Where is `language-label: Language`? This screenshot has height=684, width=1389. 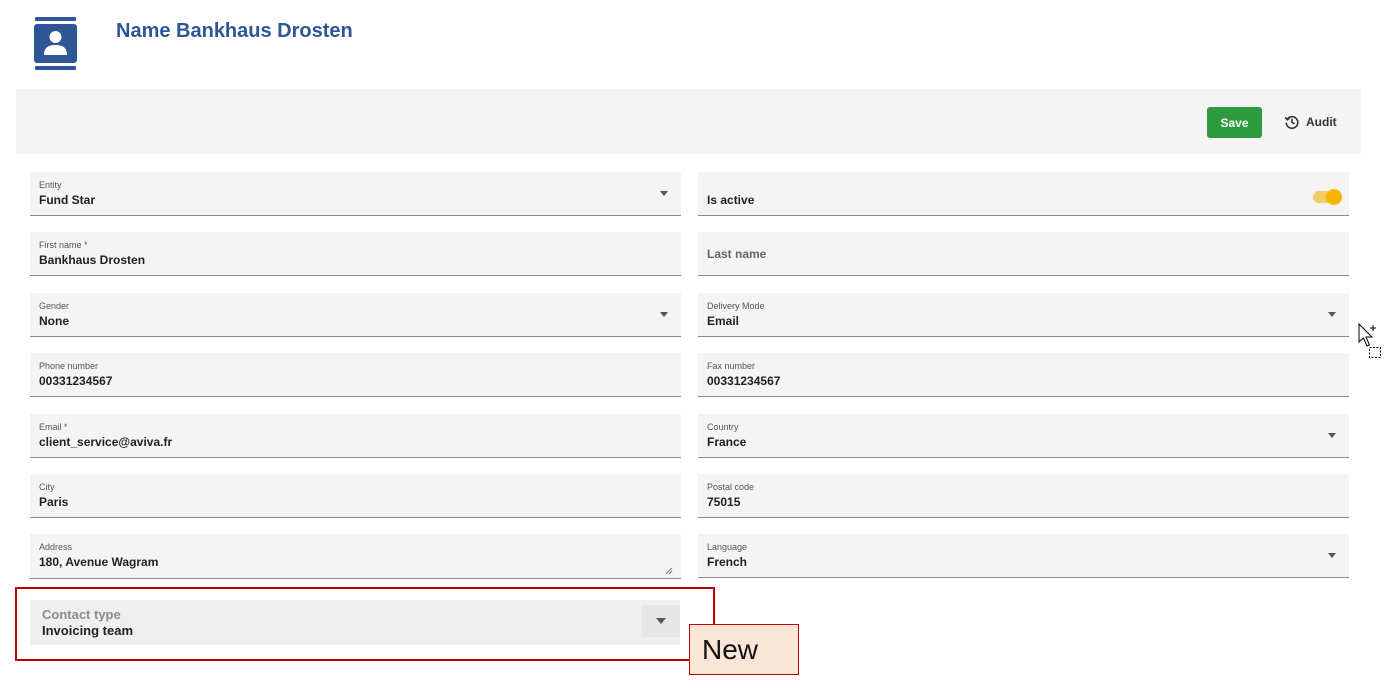 language-label: Language is located at coordinates (727, 547).